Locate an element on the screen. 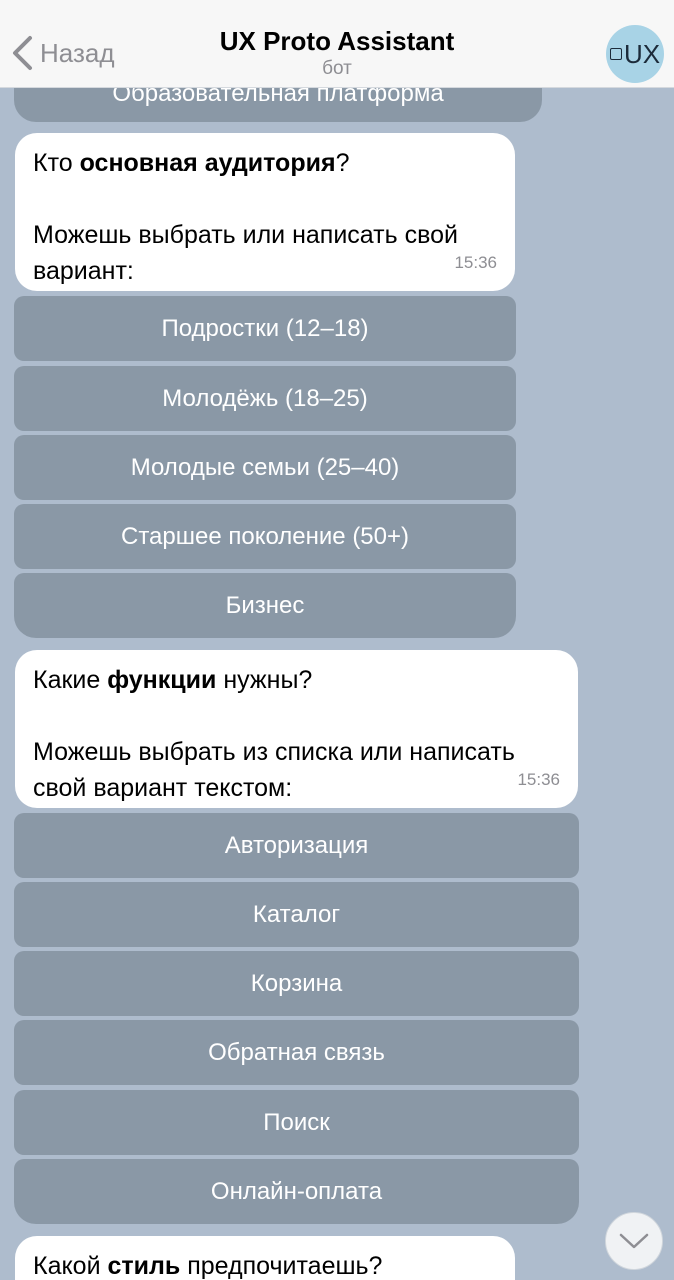 This screenshot has width=674, height=1280. scroll-down-button is located at coordinates (634, 1241).